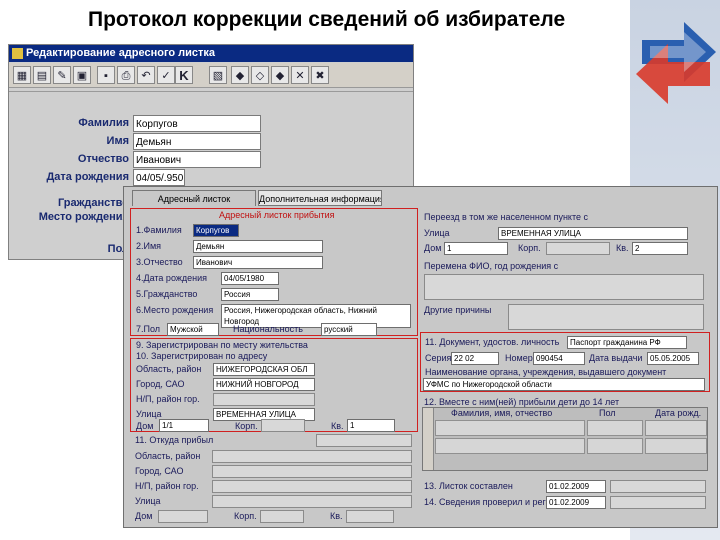 Image resolution: width=720 pixels, height=540 pixels. What do you see at coordinates (246, 426) in the screenshot?
I see `residence-korp-label: Корп.` at bounding box center [246, 426].